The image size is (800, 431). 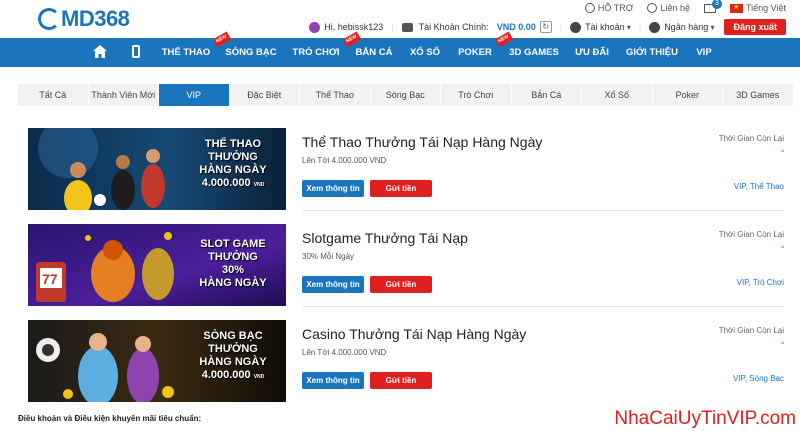 I want to click on language-selector: Tiếng Việt, so click(x=757, y=8).